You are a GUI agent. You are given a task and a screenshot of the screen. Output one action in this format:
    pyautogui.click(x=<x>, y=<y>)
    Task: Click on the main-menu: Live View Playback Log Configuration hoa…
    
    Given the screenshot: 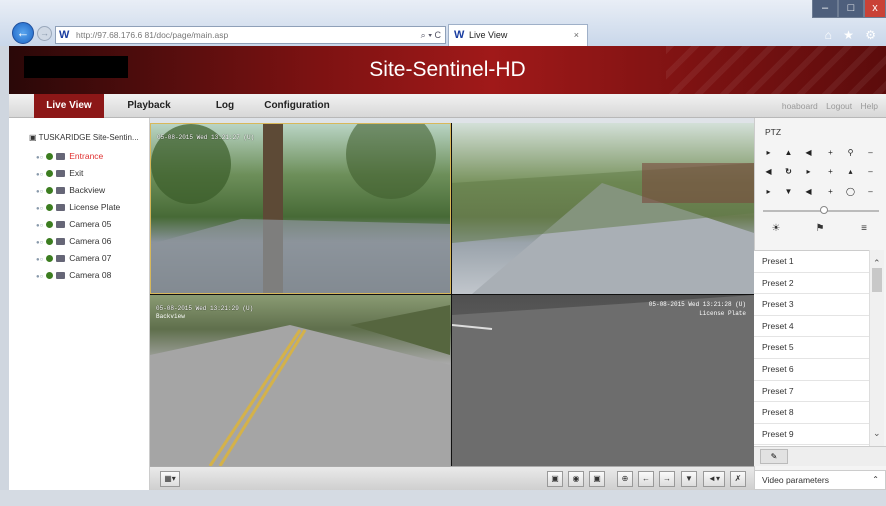 What is the action you would take?
    pyautogui.click(x=447, y=106)
    